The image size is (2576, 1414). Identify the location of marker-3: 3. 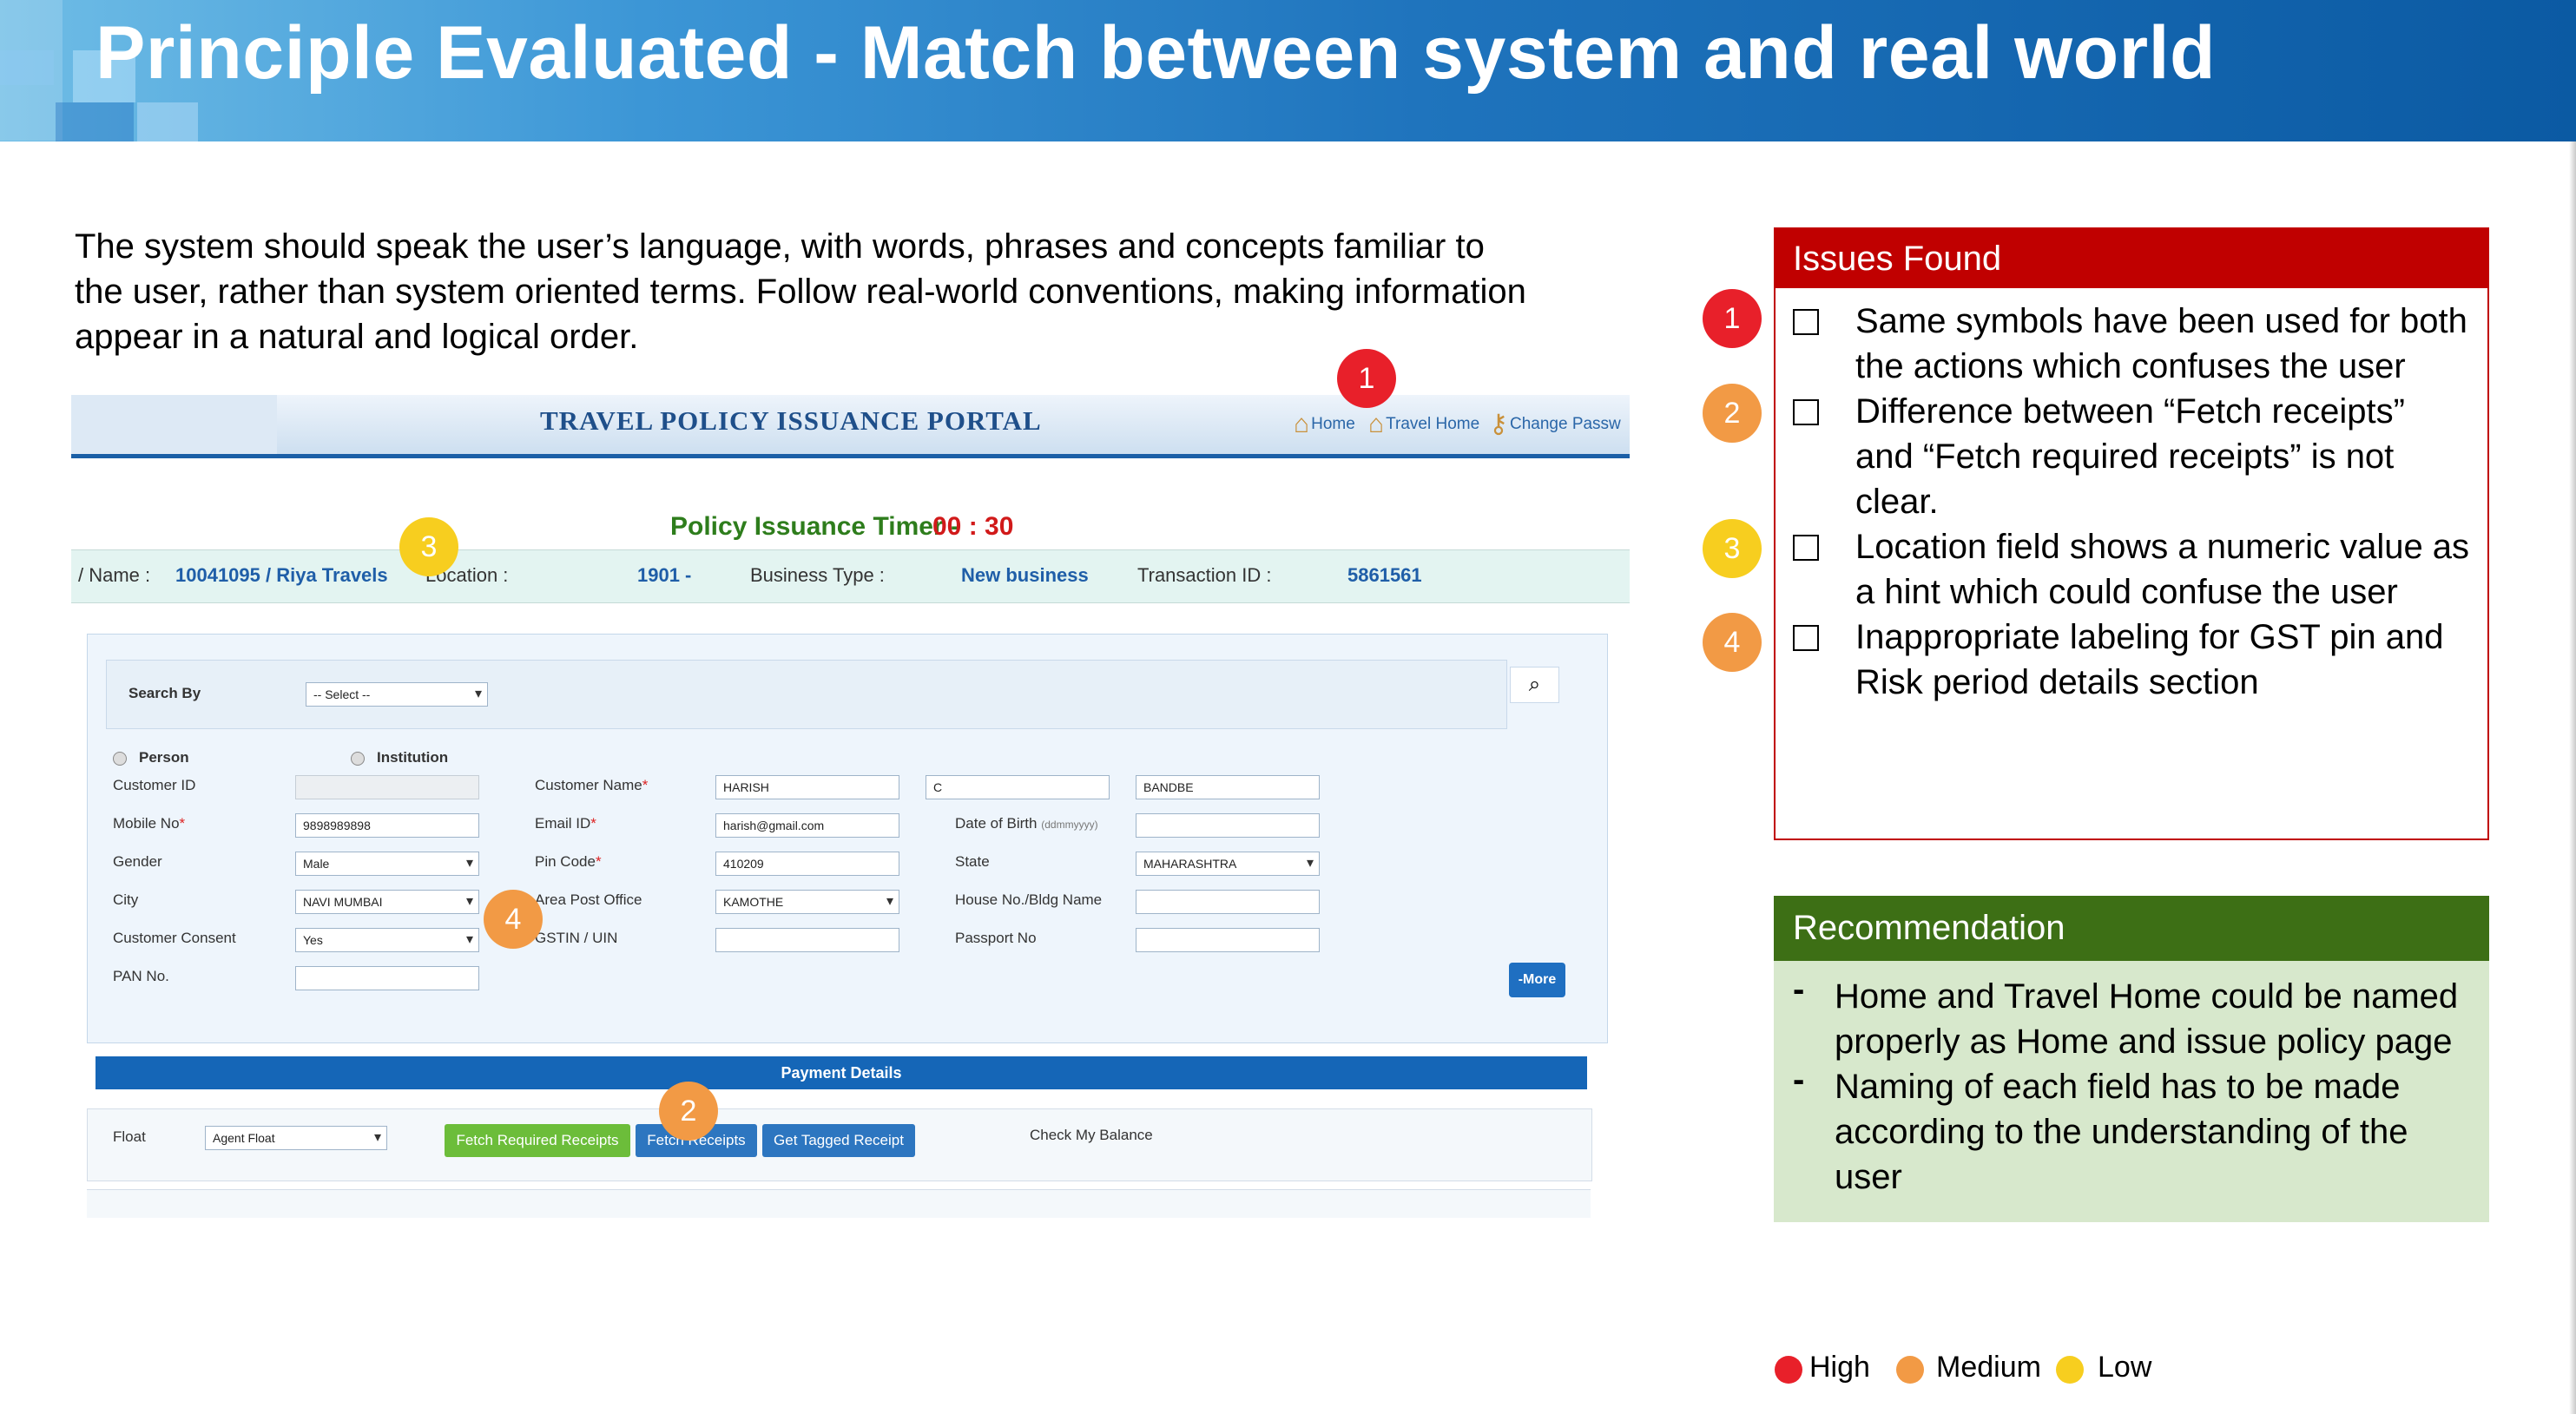
(428, 546).